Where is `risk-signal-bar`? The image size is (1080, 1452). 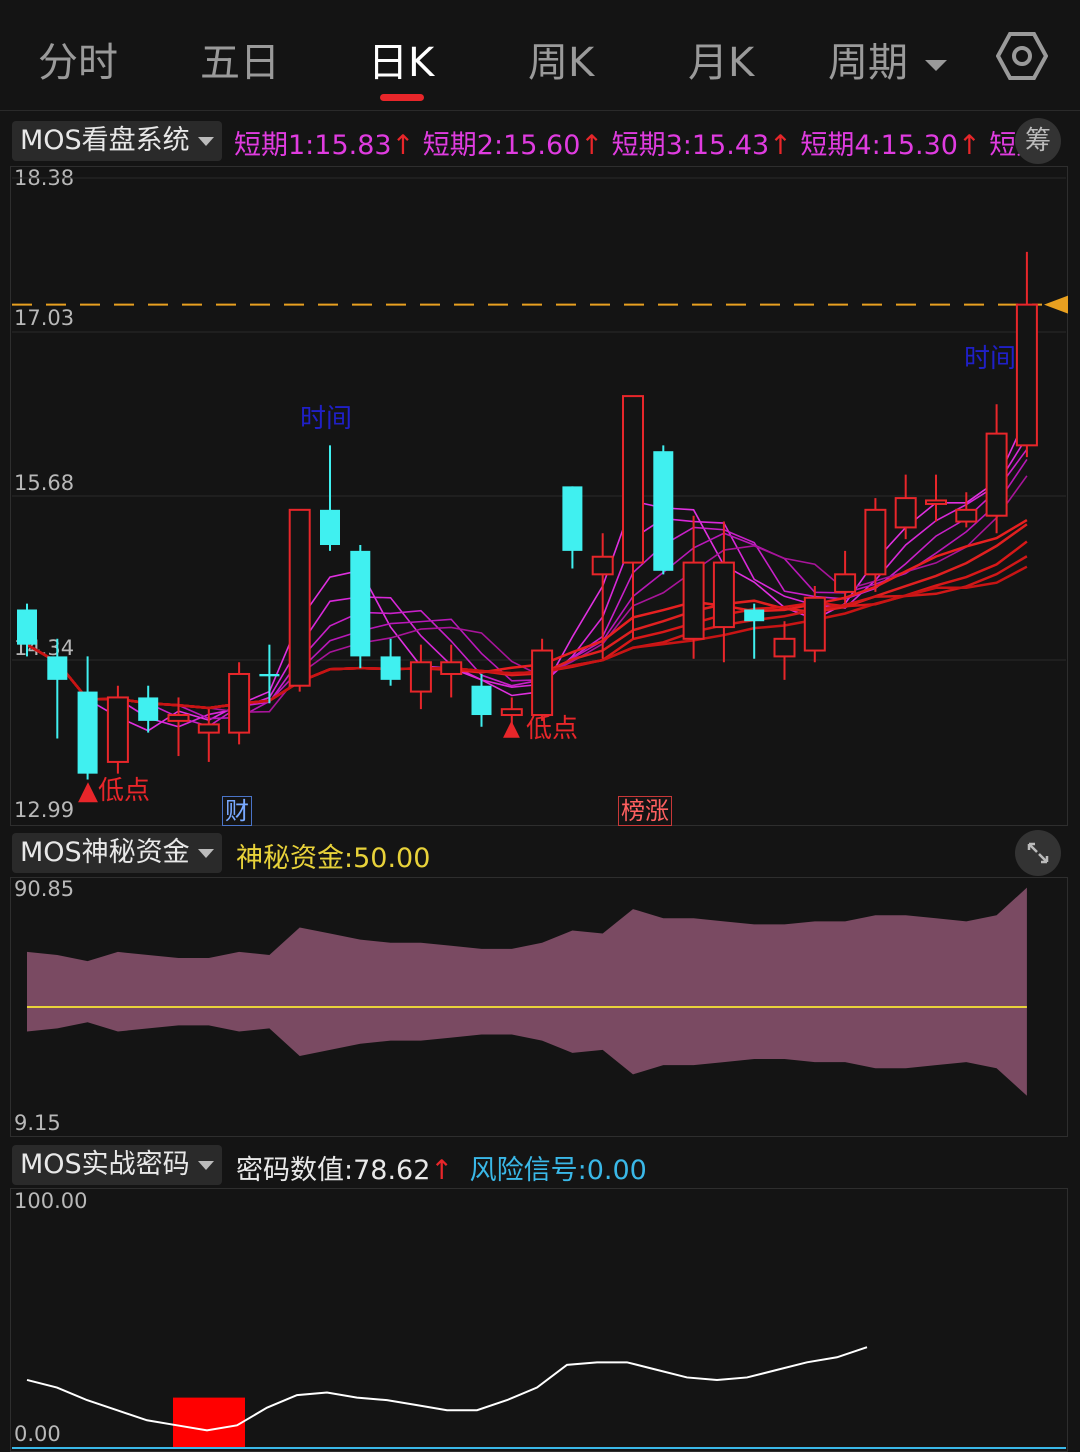 risk-signal-bar is located at coordinates (209, 1422).